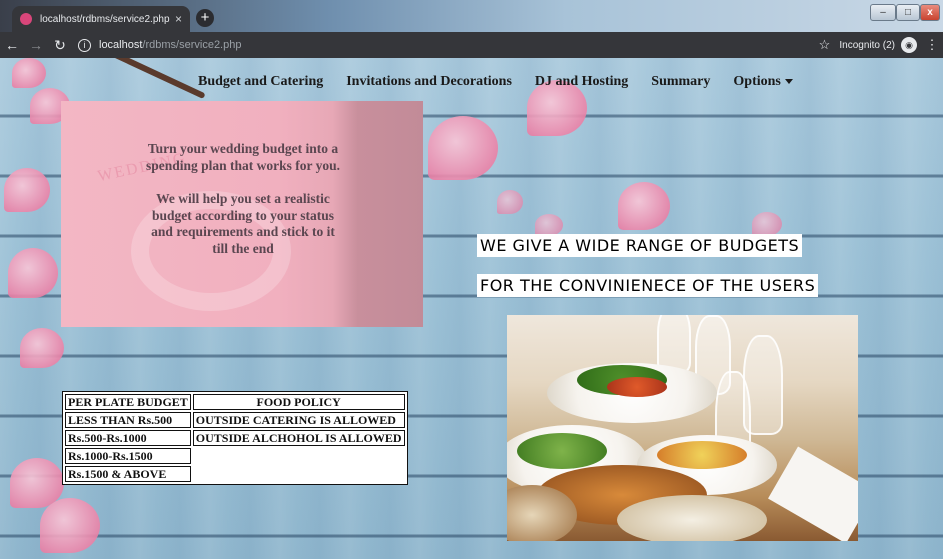 The width and height of the screenshot is (943, 559). What do you see at coordinates (128, 402) in the screenshot?
I see `table-header: PER PLATE BUDGET` at bounding box center [128, 402].